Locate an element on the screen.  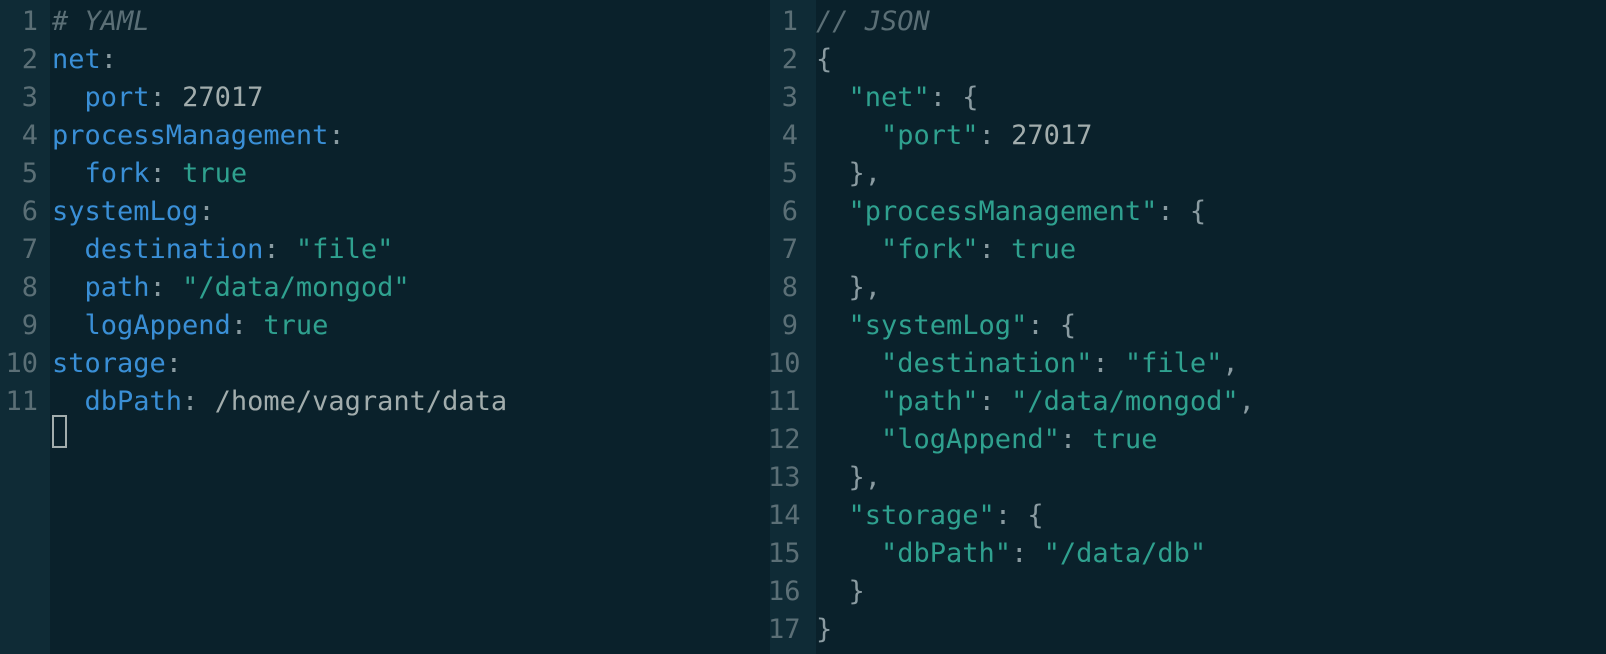
code-line: 15 "dbPath": "/data/db" is located at coordinates (1187, 554).